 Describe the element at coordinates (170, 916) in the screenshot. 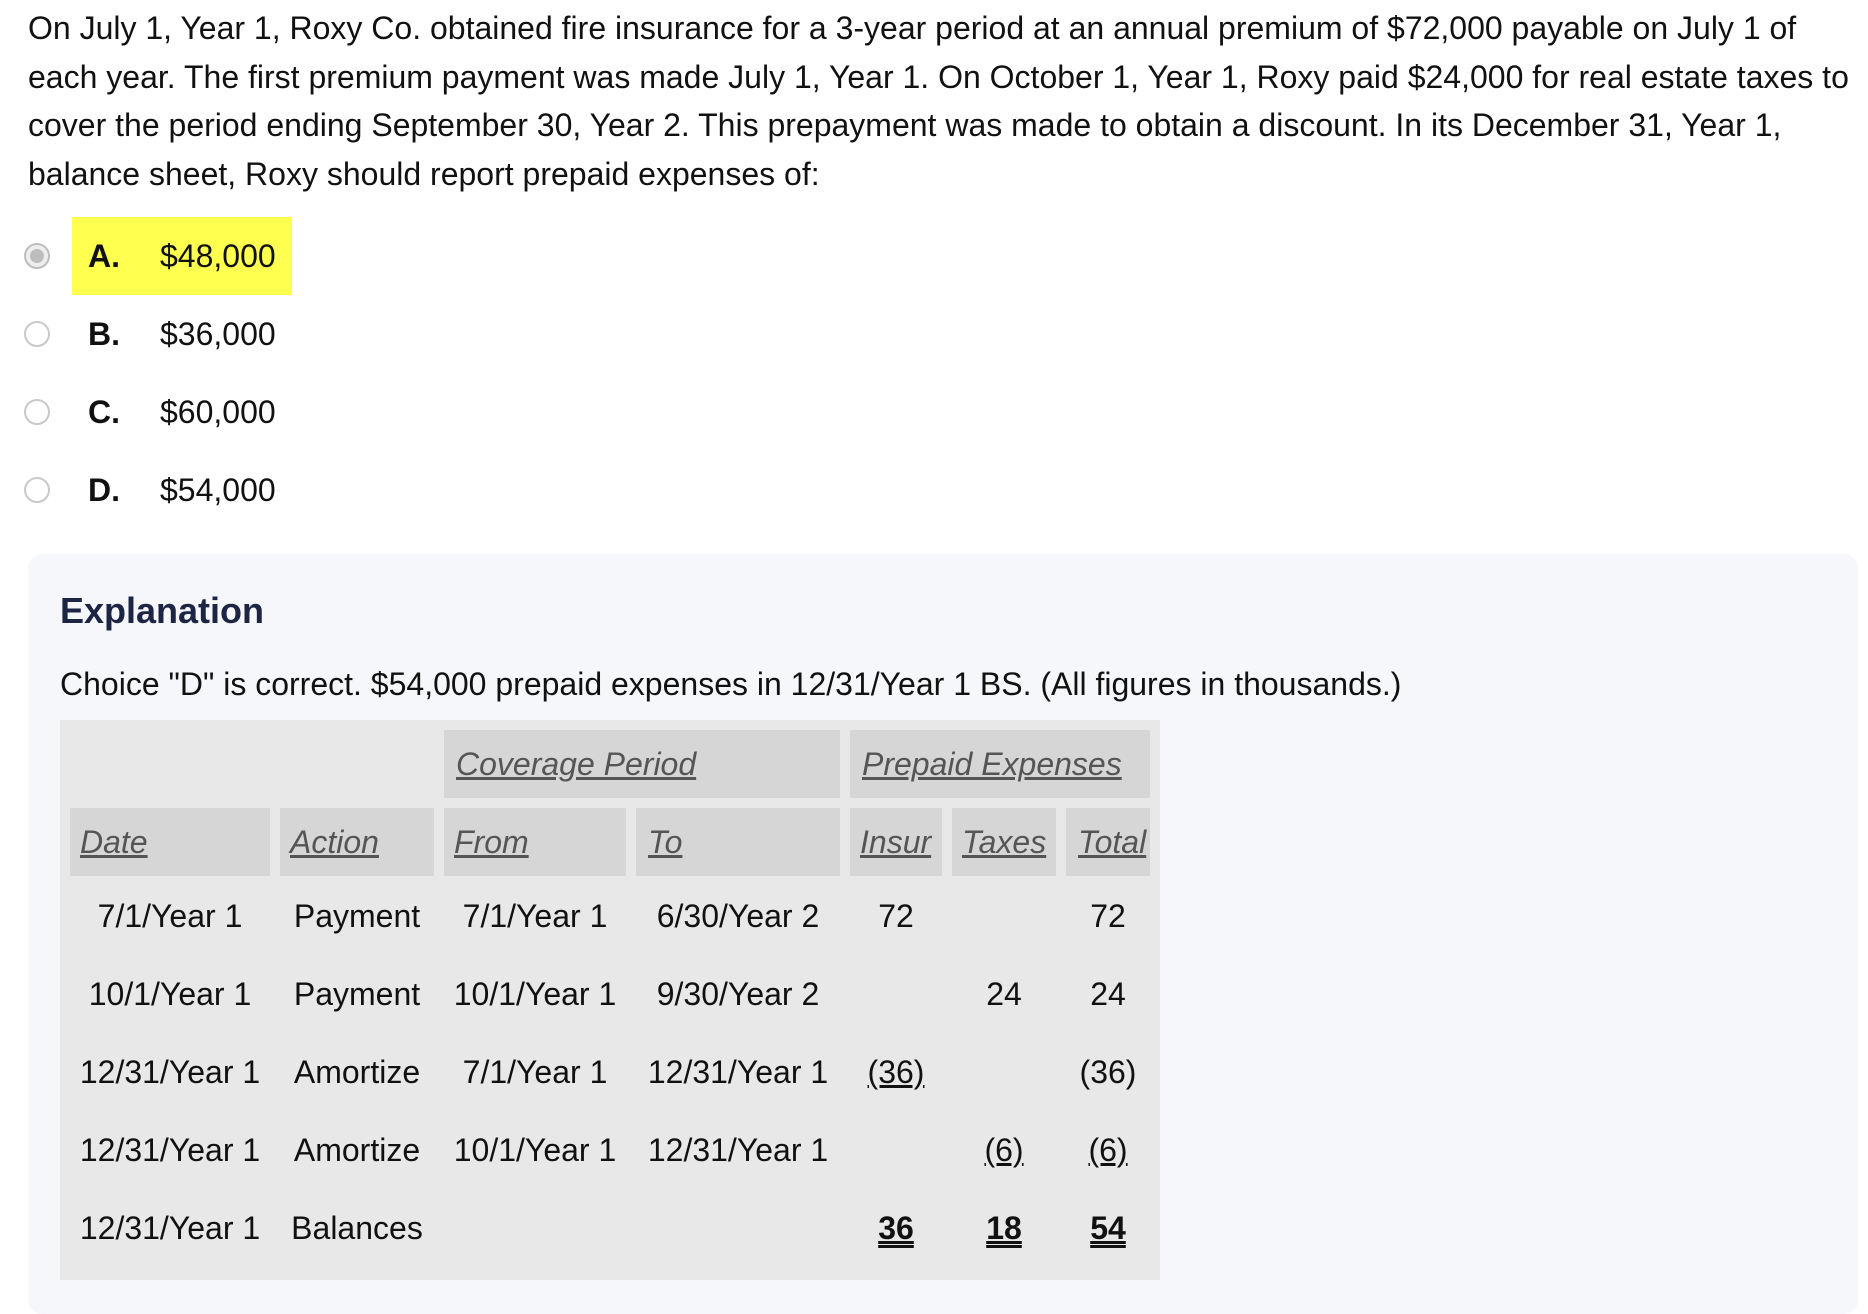

I see `table-cell-date: 7/1/Year 1` at that location.